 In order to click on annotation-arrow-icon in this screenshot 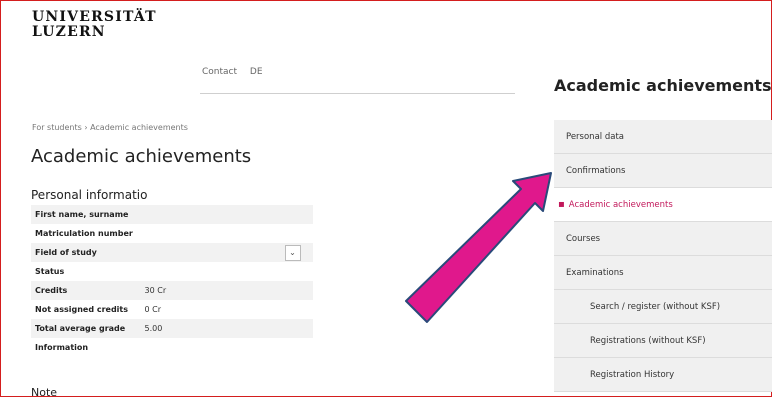, I will do `click(478, 247)`.